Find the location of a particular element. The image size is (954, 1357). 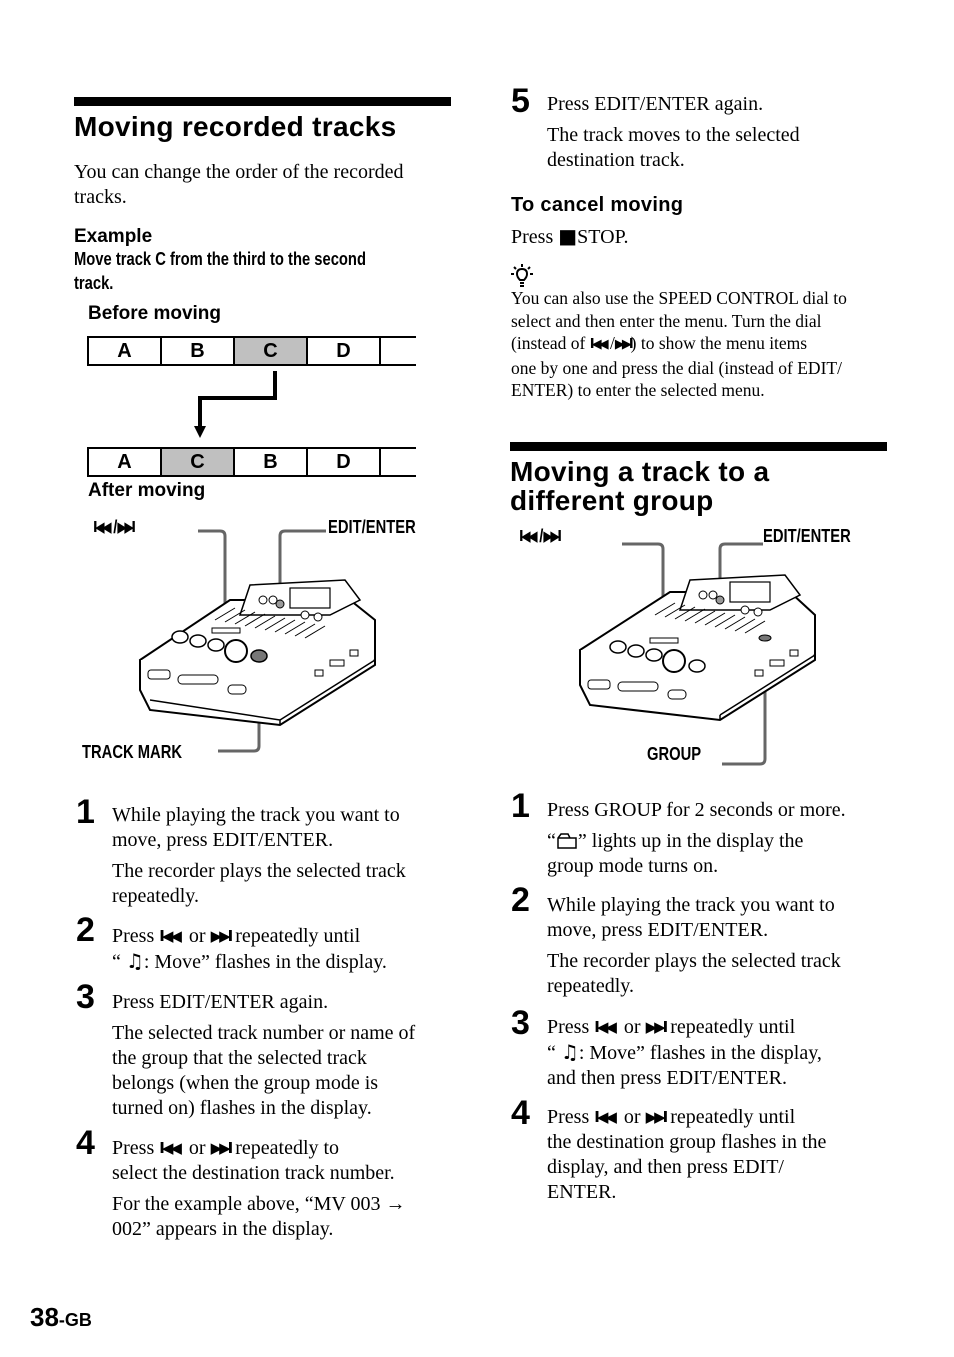

step-line: display, and then press EDIT/ is located at coordinates (665, 1167).